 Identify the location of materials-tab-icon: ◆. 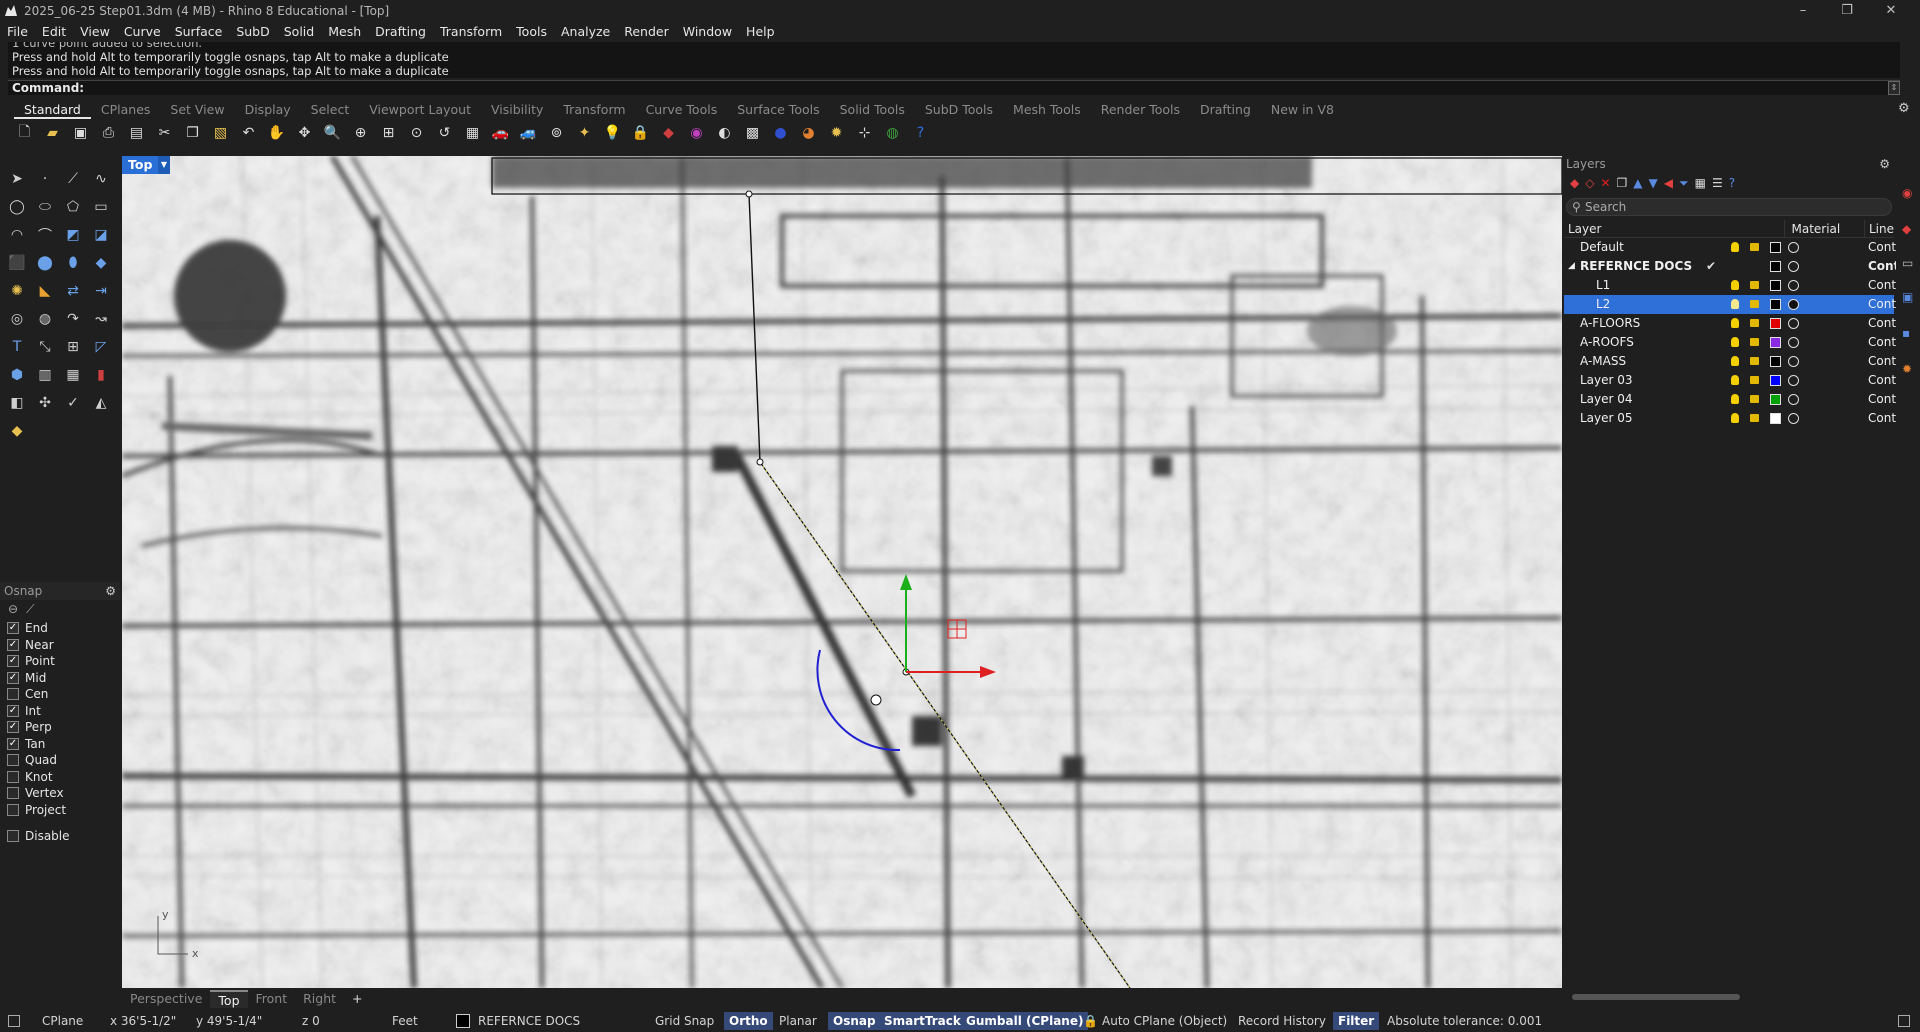
(1906, 229).